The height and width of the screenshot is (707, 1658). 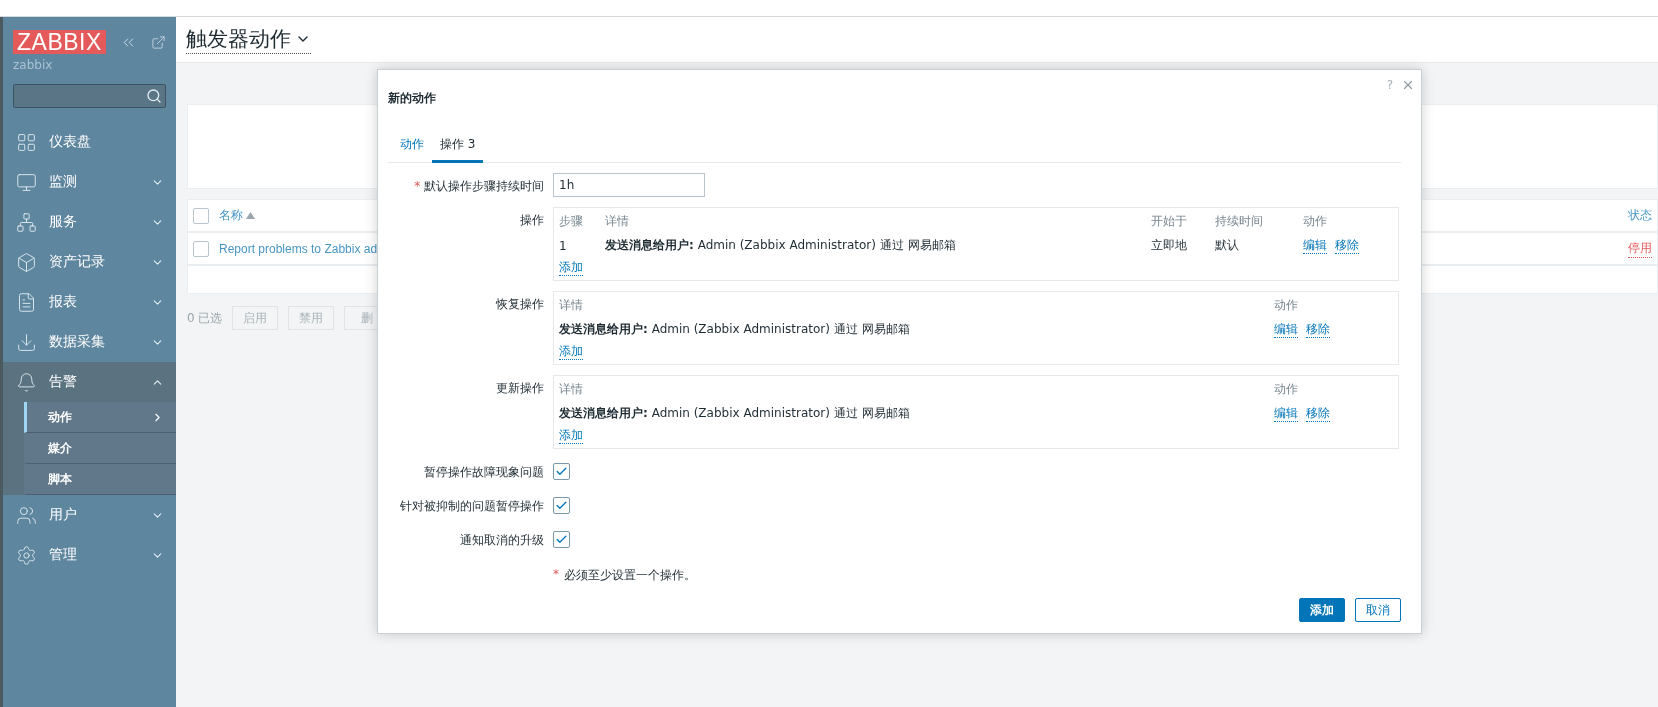 I want to click on option-label: 通知取消的升级, so click(x=501, y=540).